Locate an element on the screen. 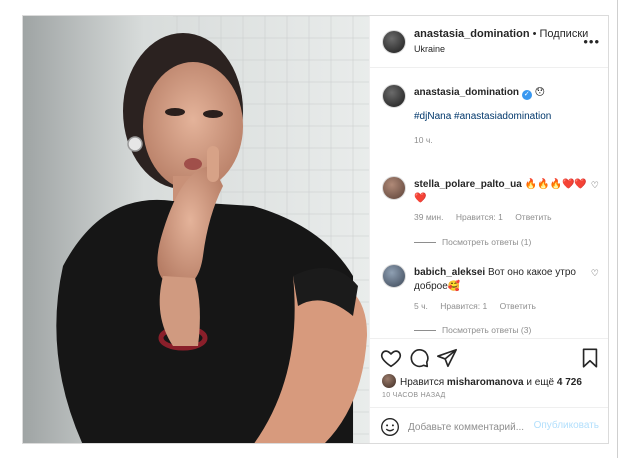  comment-time: 39 мин. is located at coordinates (429, 217).